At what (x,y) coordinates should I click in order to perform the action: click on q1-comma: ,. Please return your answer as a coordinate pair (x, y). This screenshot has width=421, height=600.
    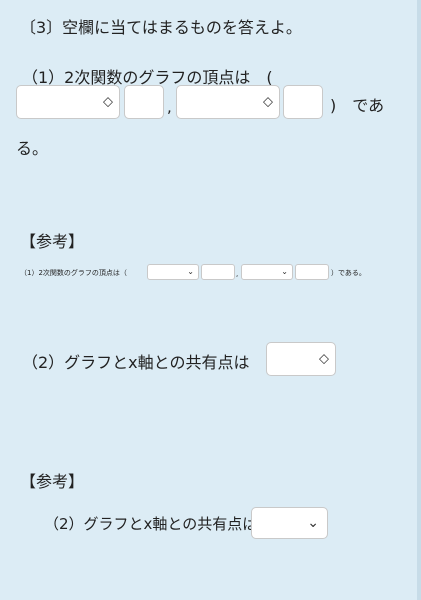
    Looking at the image, I should click on (169, 107).